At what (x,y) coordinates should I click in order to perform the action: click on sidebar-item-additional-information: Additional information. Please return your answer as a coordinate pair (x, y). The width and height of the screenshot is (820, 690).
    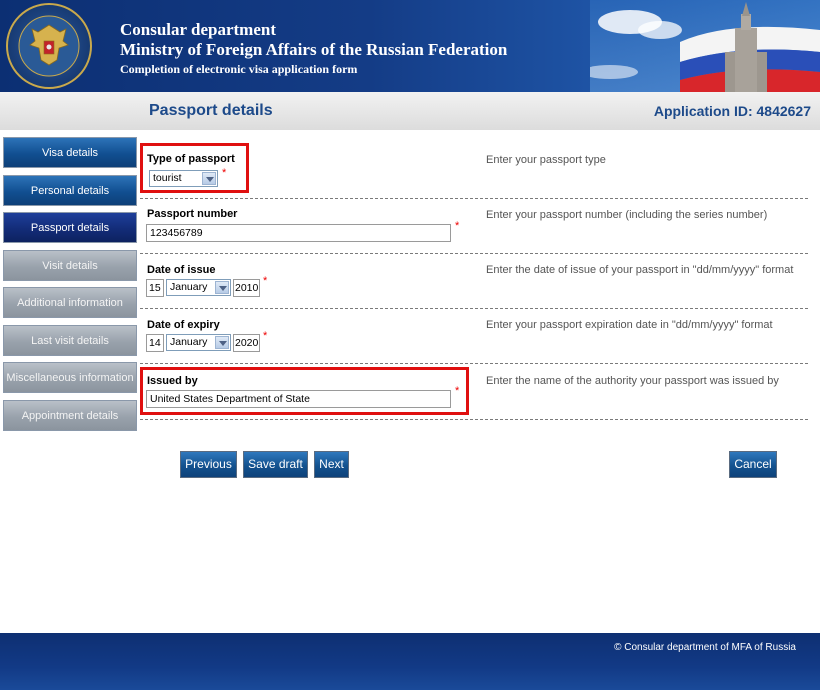
    Looking at the image, I should click on (70, 302).